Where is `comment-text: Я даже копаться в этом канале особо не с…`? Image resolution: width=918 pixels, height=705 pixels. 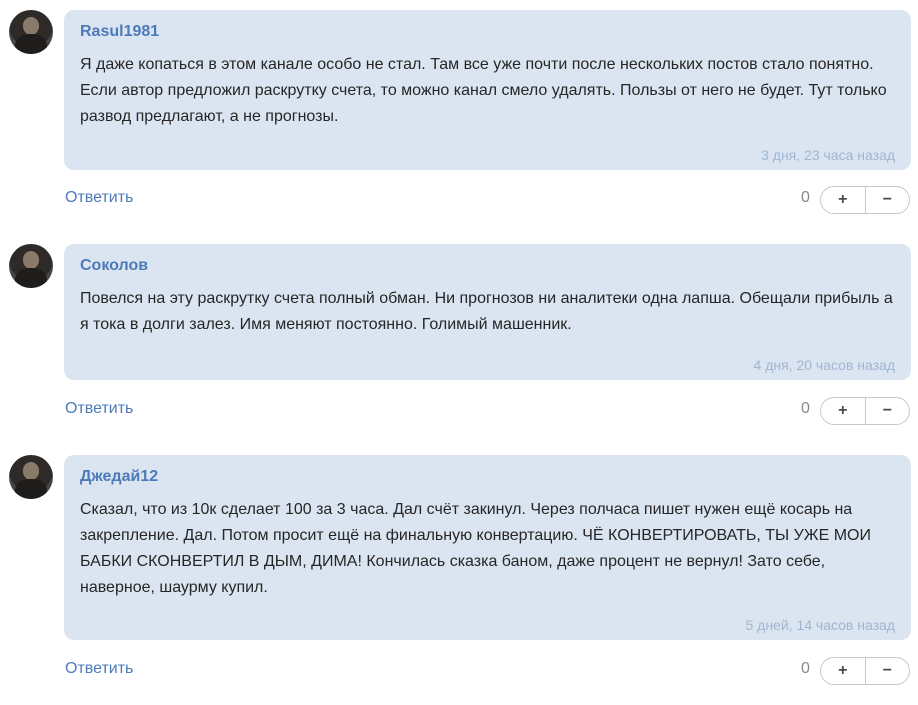
comment-text: Я даже копаться в этом канале особо не с… is located at coordinates (483, 90).